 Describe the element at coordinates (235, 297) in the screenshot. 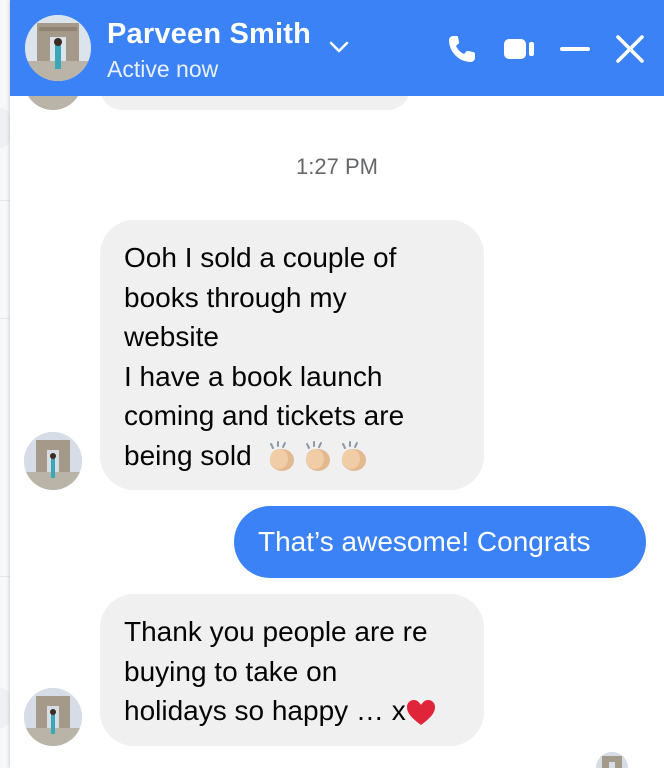

I see `message-text-line: books through my` at that location.